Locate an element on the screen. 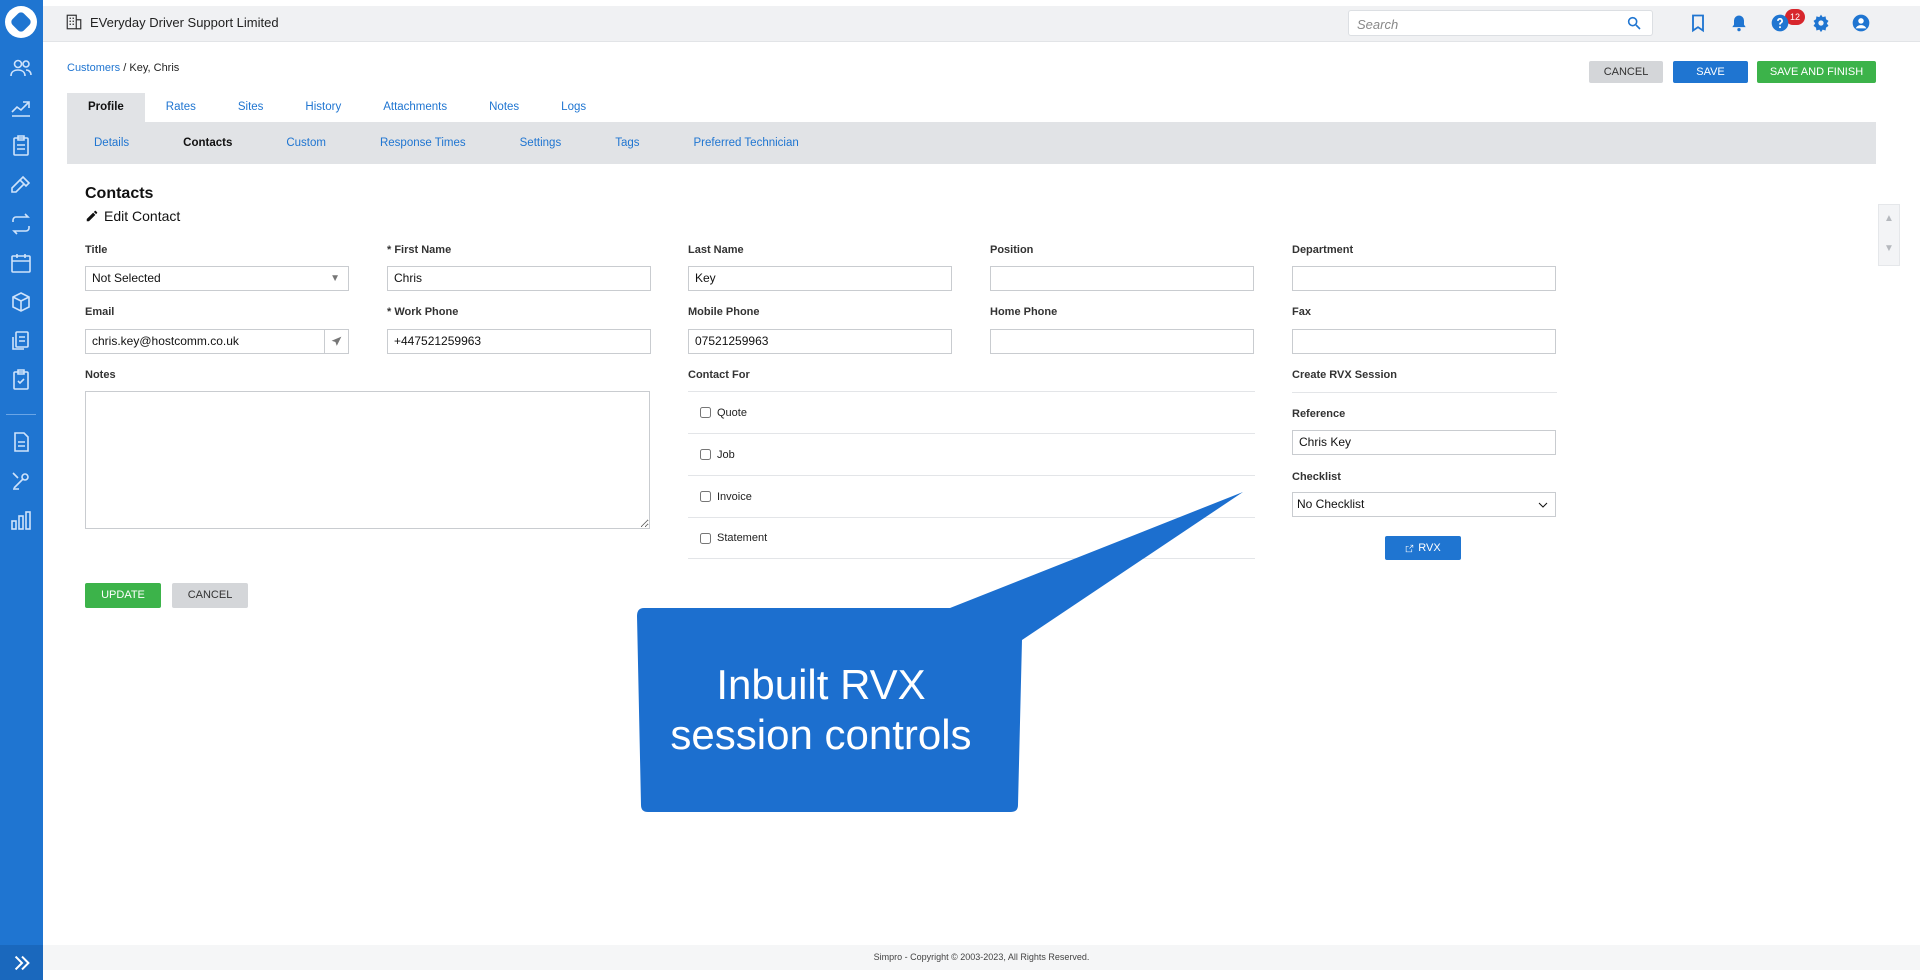 This screenshot has width=1920, height=980. documents-icon is located at coordinates (21, 442).